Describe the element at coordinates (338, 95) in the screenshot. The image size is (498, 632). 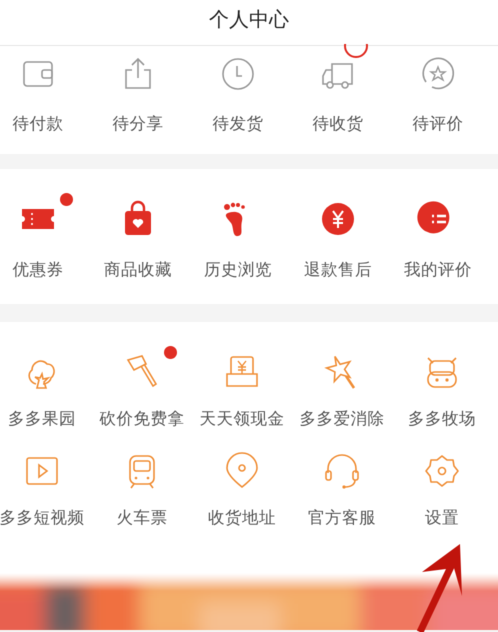
I see `menu-item: 待收货` at that location.